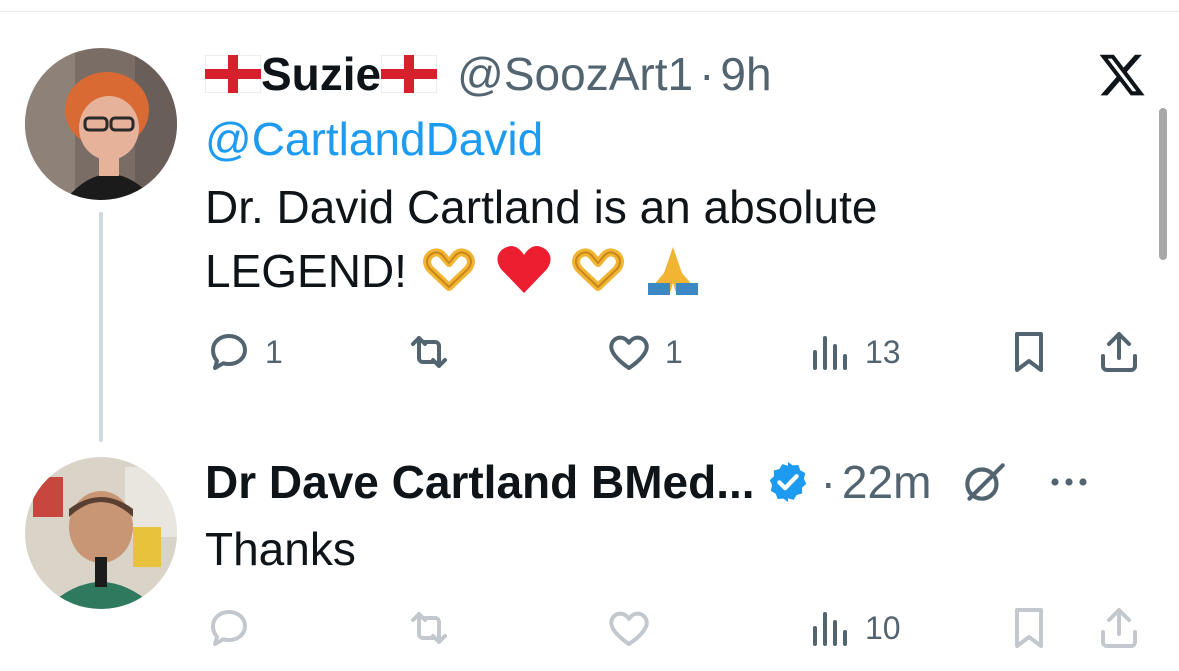  What do you see at coordinates (883, 627) in the screenshot?
I see `views-count: 10` at bounding box center [883, 627].